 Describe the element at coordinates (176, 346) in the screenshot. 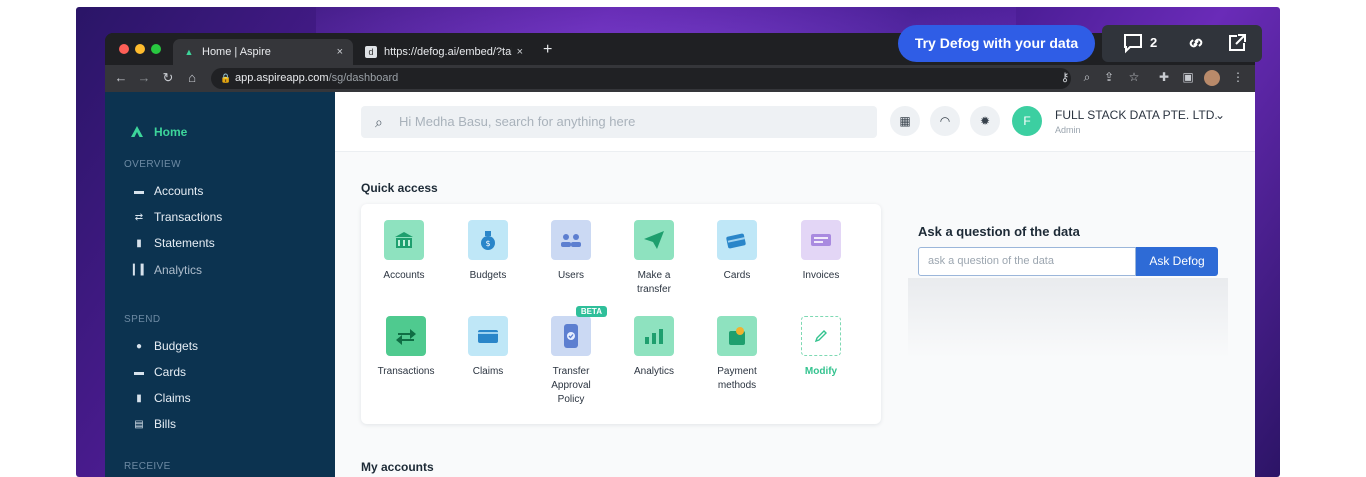

I see `sidebar-item-label: Budgets` at that location.